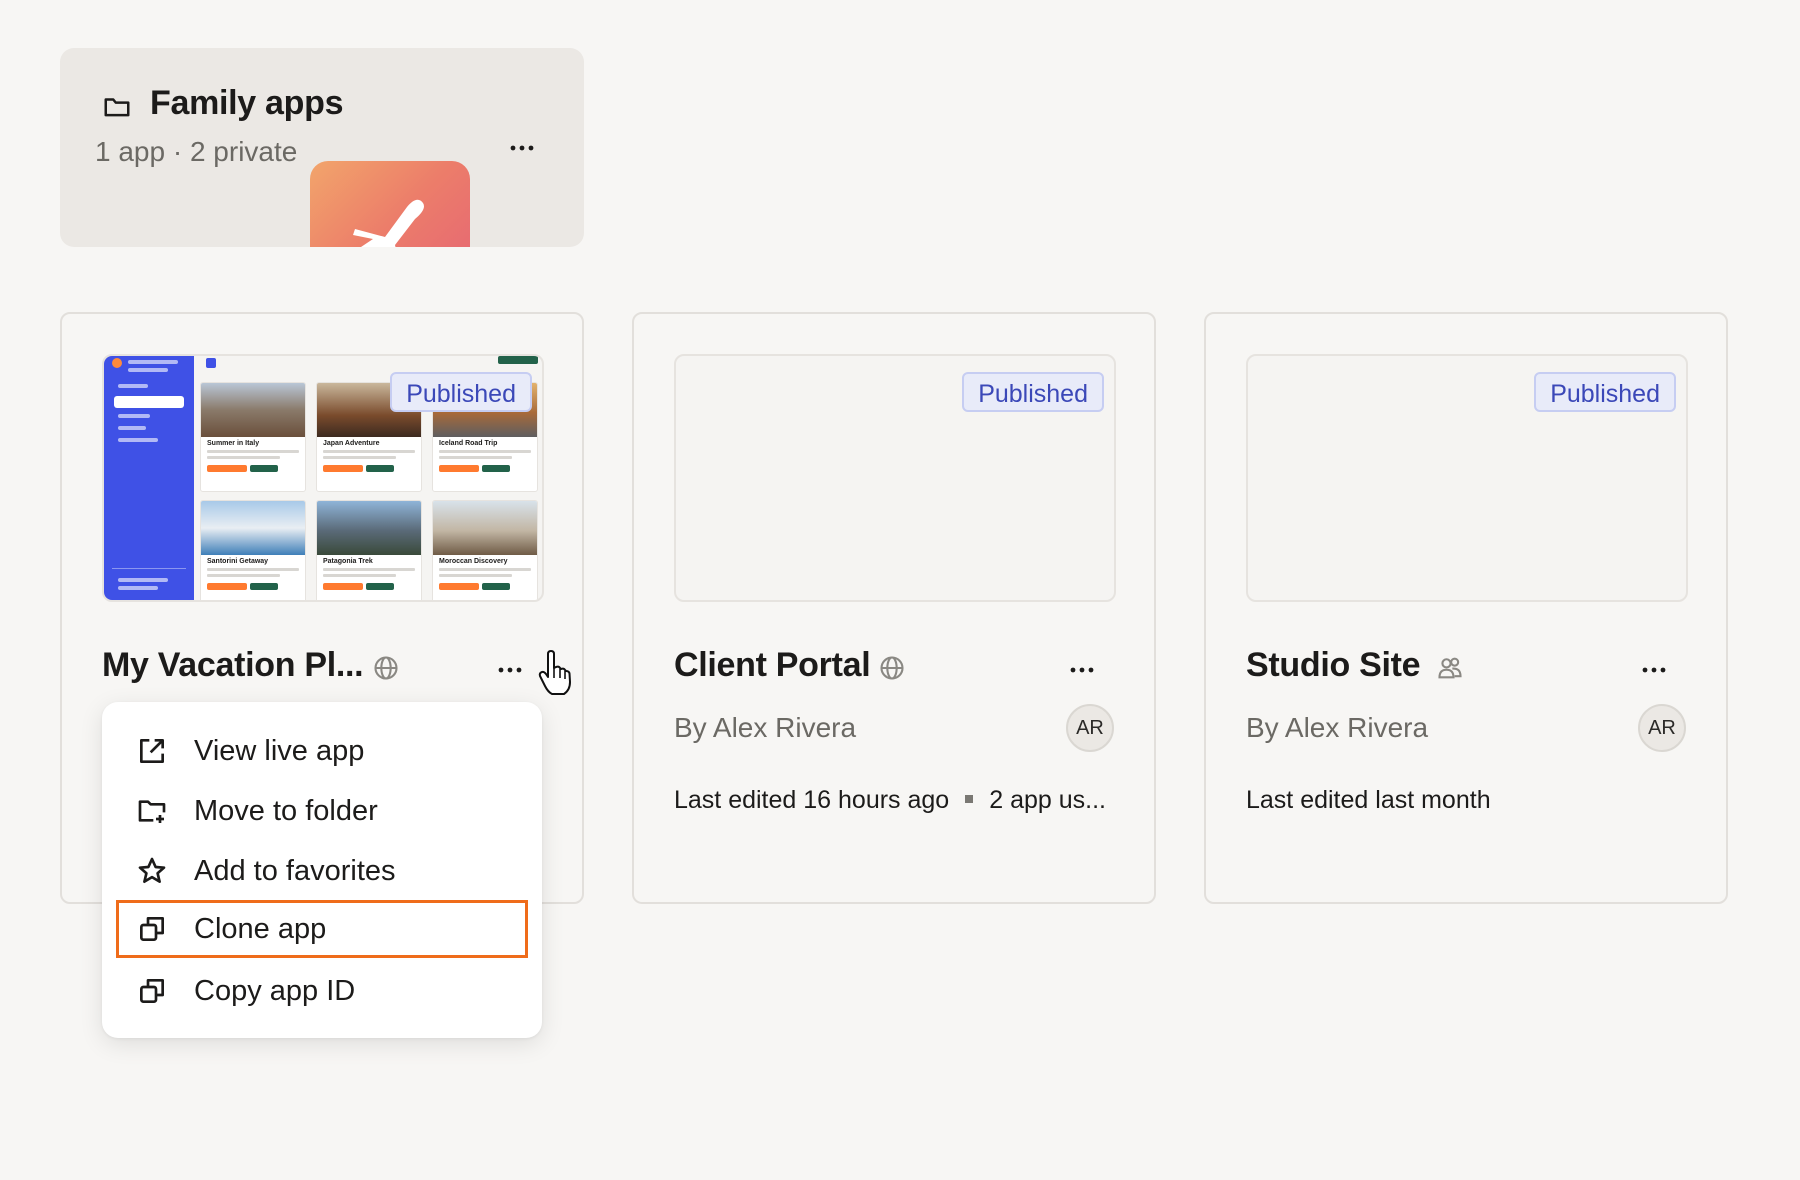 This screenshot has height=1180, width=1800. Describe the element at coordinates (152, 870) in the screenshot. I see `star-icon` at that location.